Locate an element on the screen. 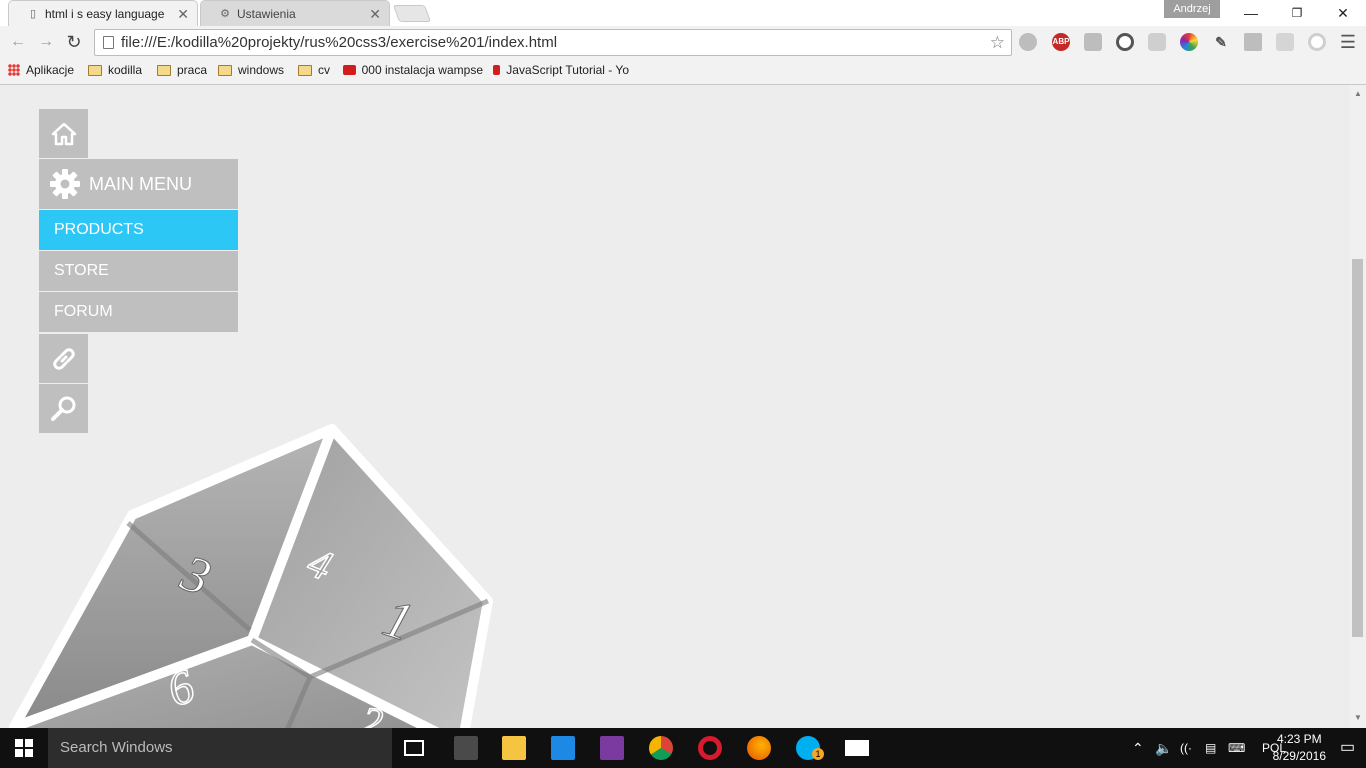  links-button is located at coordinates (63, 358).